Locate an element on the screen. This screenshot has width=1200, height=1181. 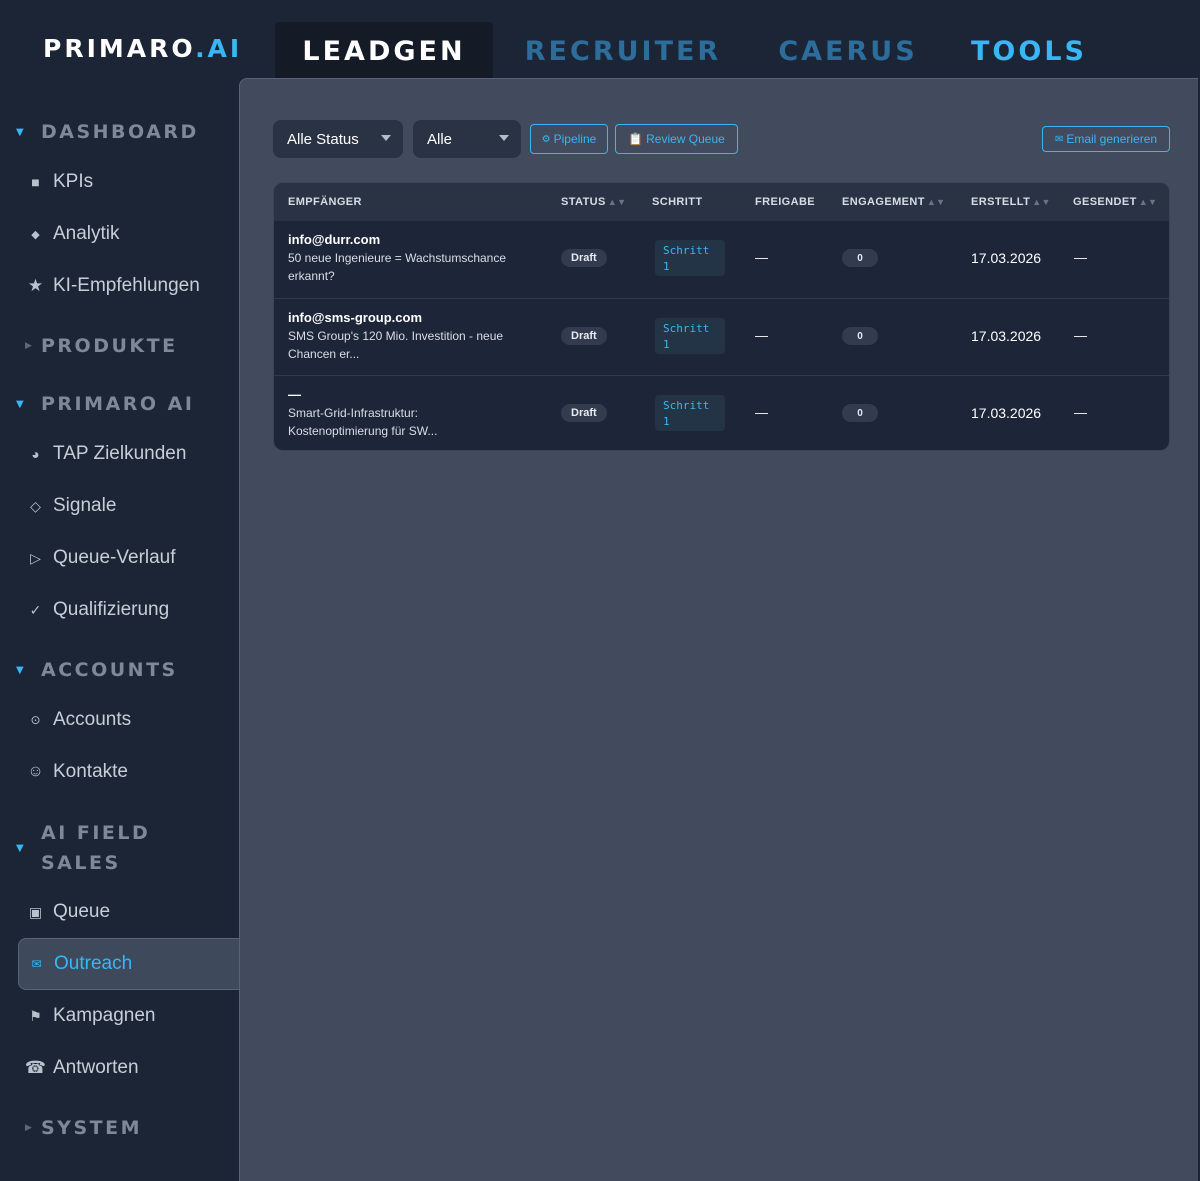
select-value: Alle is located at coordinates (440, 139).